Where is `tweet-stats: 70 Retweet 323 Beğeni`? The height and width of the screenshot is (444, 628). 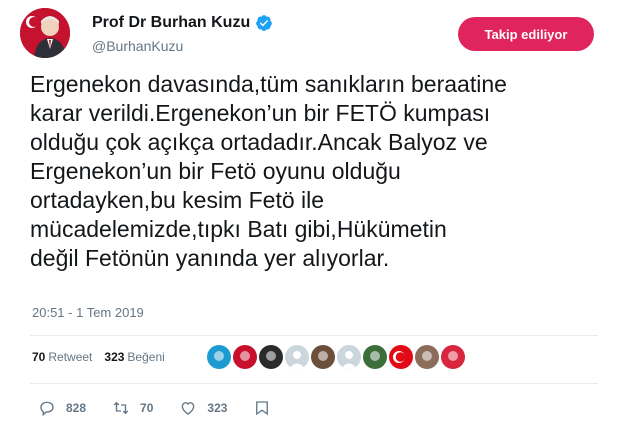
tweet-stats: 70 Retweet 323 Beğeni is located at coordinates (104, 357).